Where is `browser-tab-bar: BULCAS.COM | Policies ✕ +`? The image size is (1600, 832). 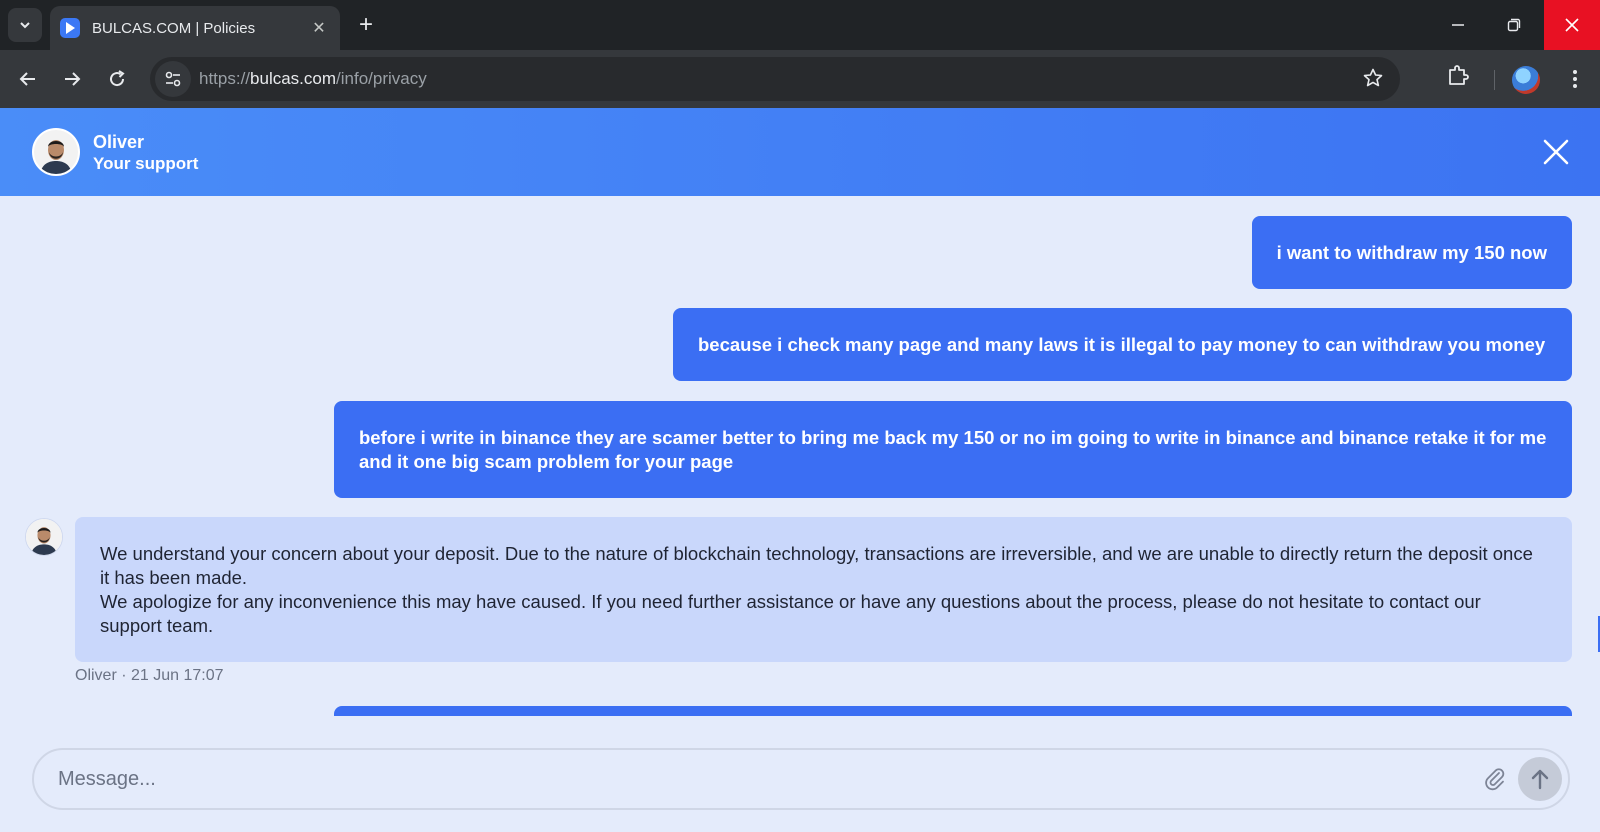 browser-tab-bar: BULCAS.COM | Policies ✕ + is located at coordinates (800, 25).